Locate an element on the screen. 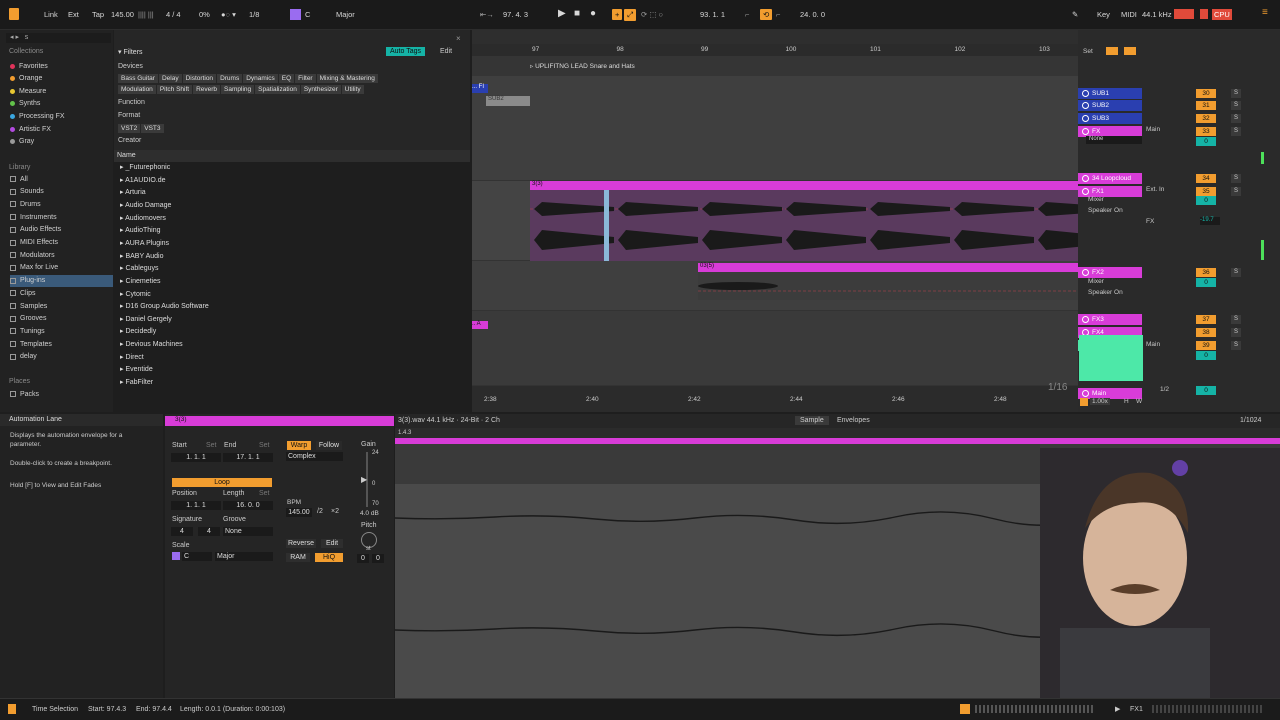  overview-icon is located at coordinates (965, 709).